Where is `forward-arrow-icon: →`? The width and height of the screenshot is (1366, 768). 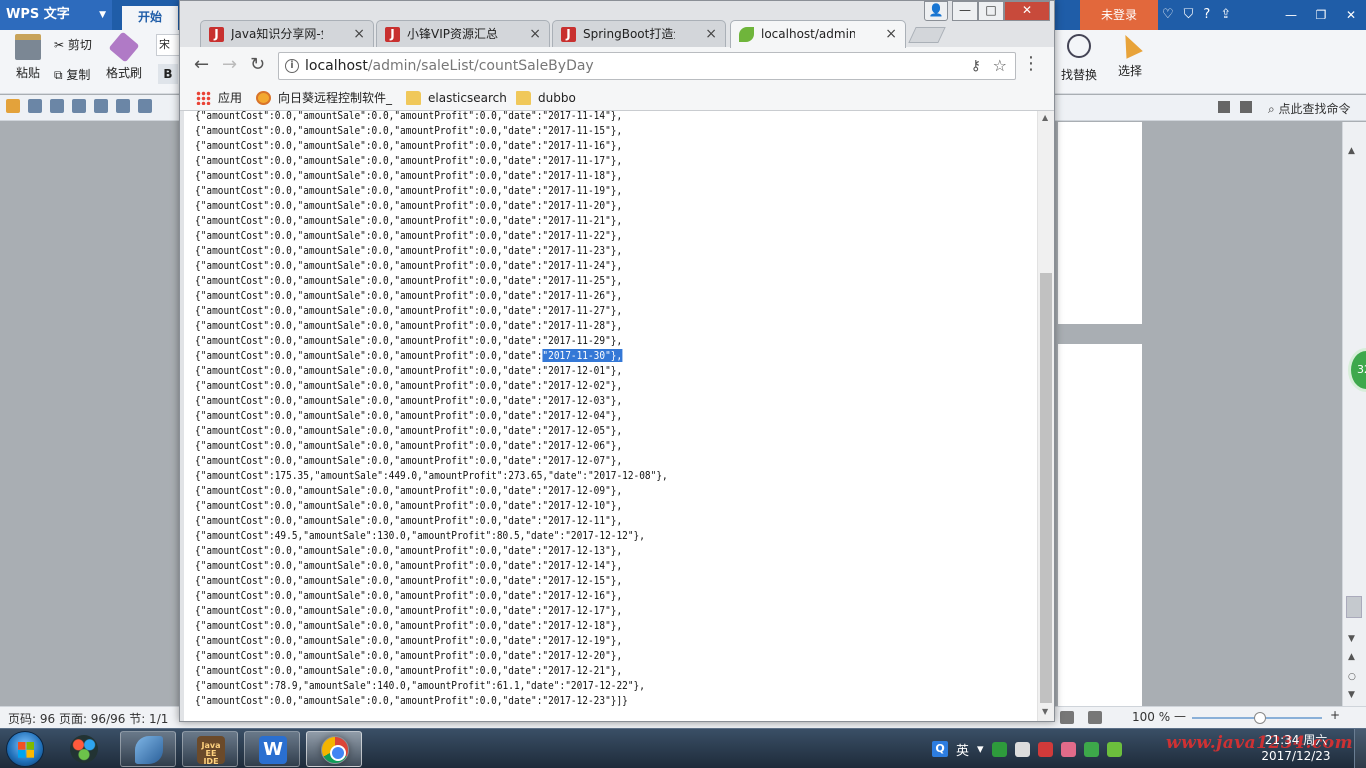
forward-arrow-icon: → is located at coordinates (229, 65).